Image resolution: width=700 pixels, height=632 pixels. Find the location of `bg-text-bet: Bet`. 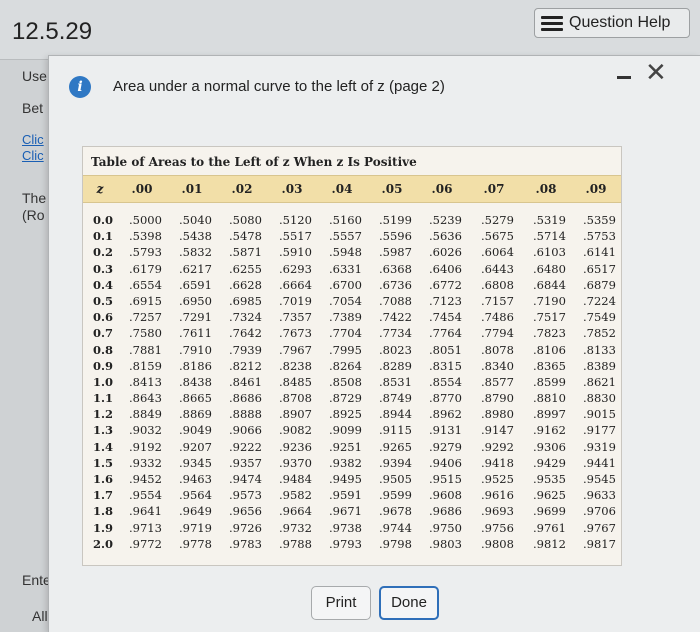

bg-text-bet: Bet is located at coordinates (33, 108).